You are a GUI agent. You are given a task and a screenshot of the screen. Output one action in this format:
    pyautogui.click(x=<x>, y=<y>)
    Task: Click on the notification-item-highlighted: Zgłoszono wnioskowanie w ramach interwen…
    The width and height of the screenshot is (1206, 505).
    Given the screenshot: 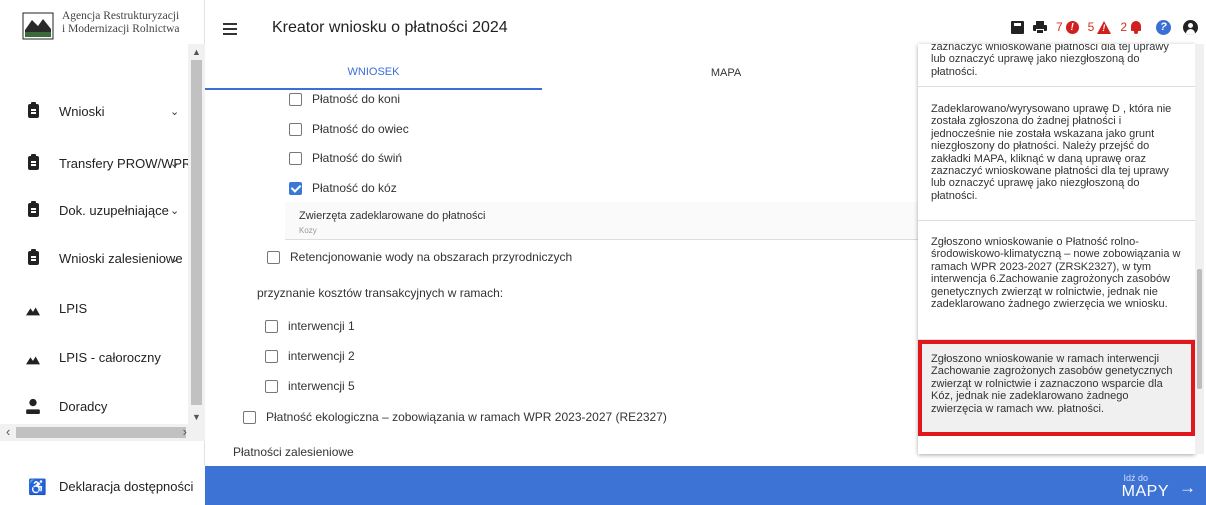 What is the action you would take?
    pyautogui.click(x=1056, y=388)
    